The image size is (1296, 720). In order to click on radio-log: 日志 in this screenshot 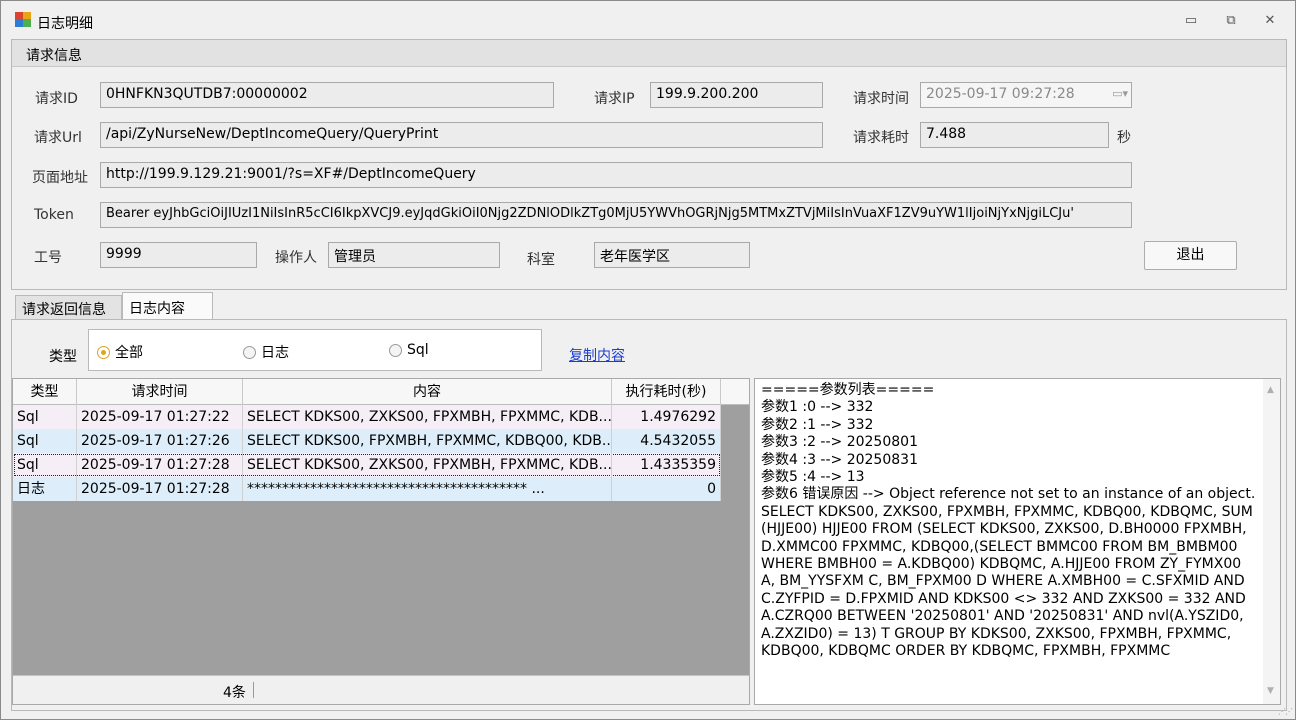, I will do `click(266, 352)`.